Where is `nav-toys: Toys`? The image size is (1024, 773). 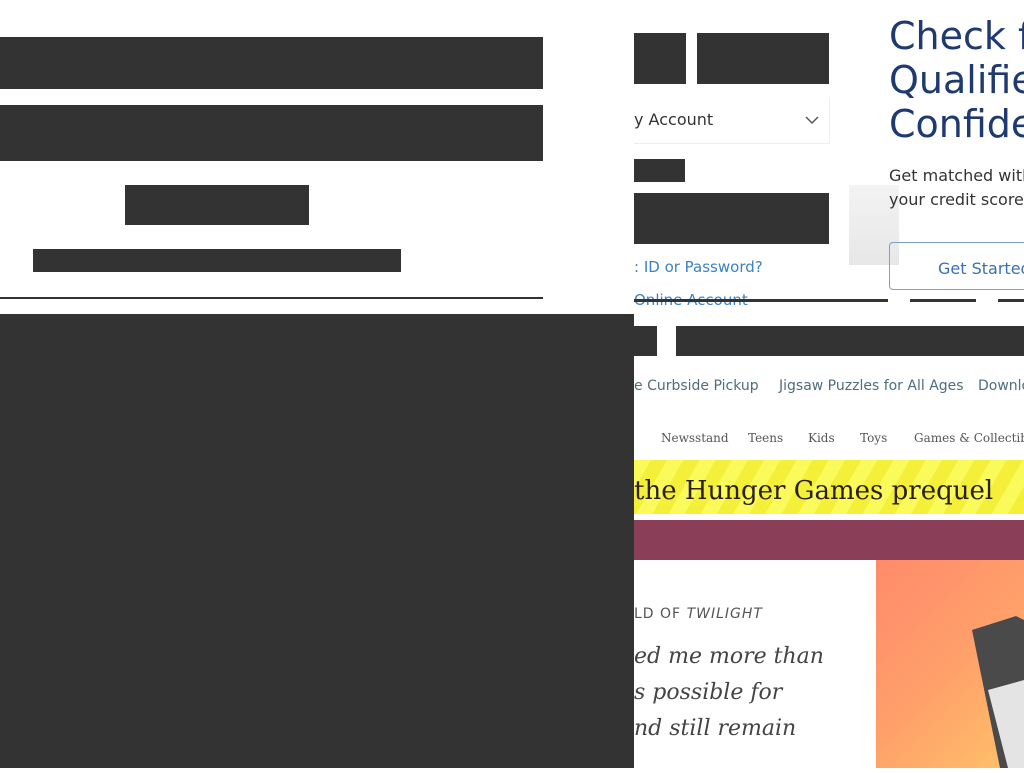 nav-toys: Toys is located at coordinates (873, 438).